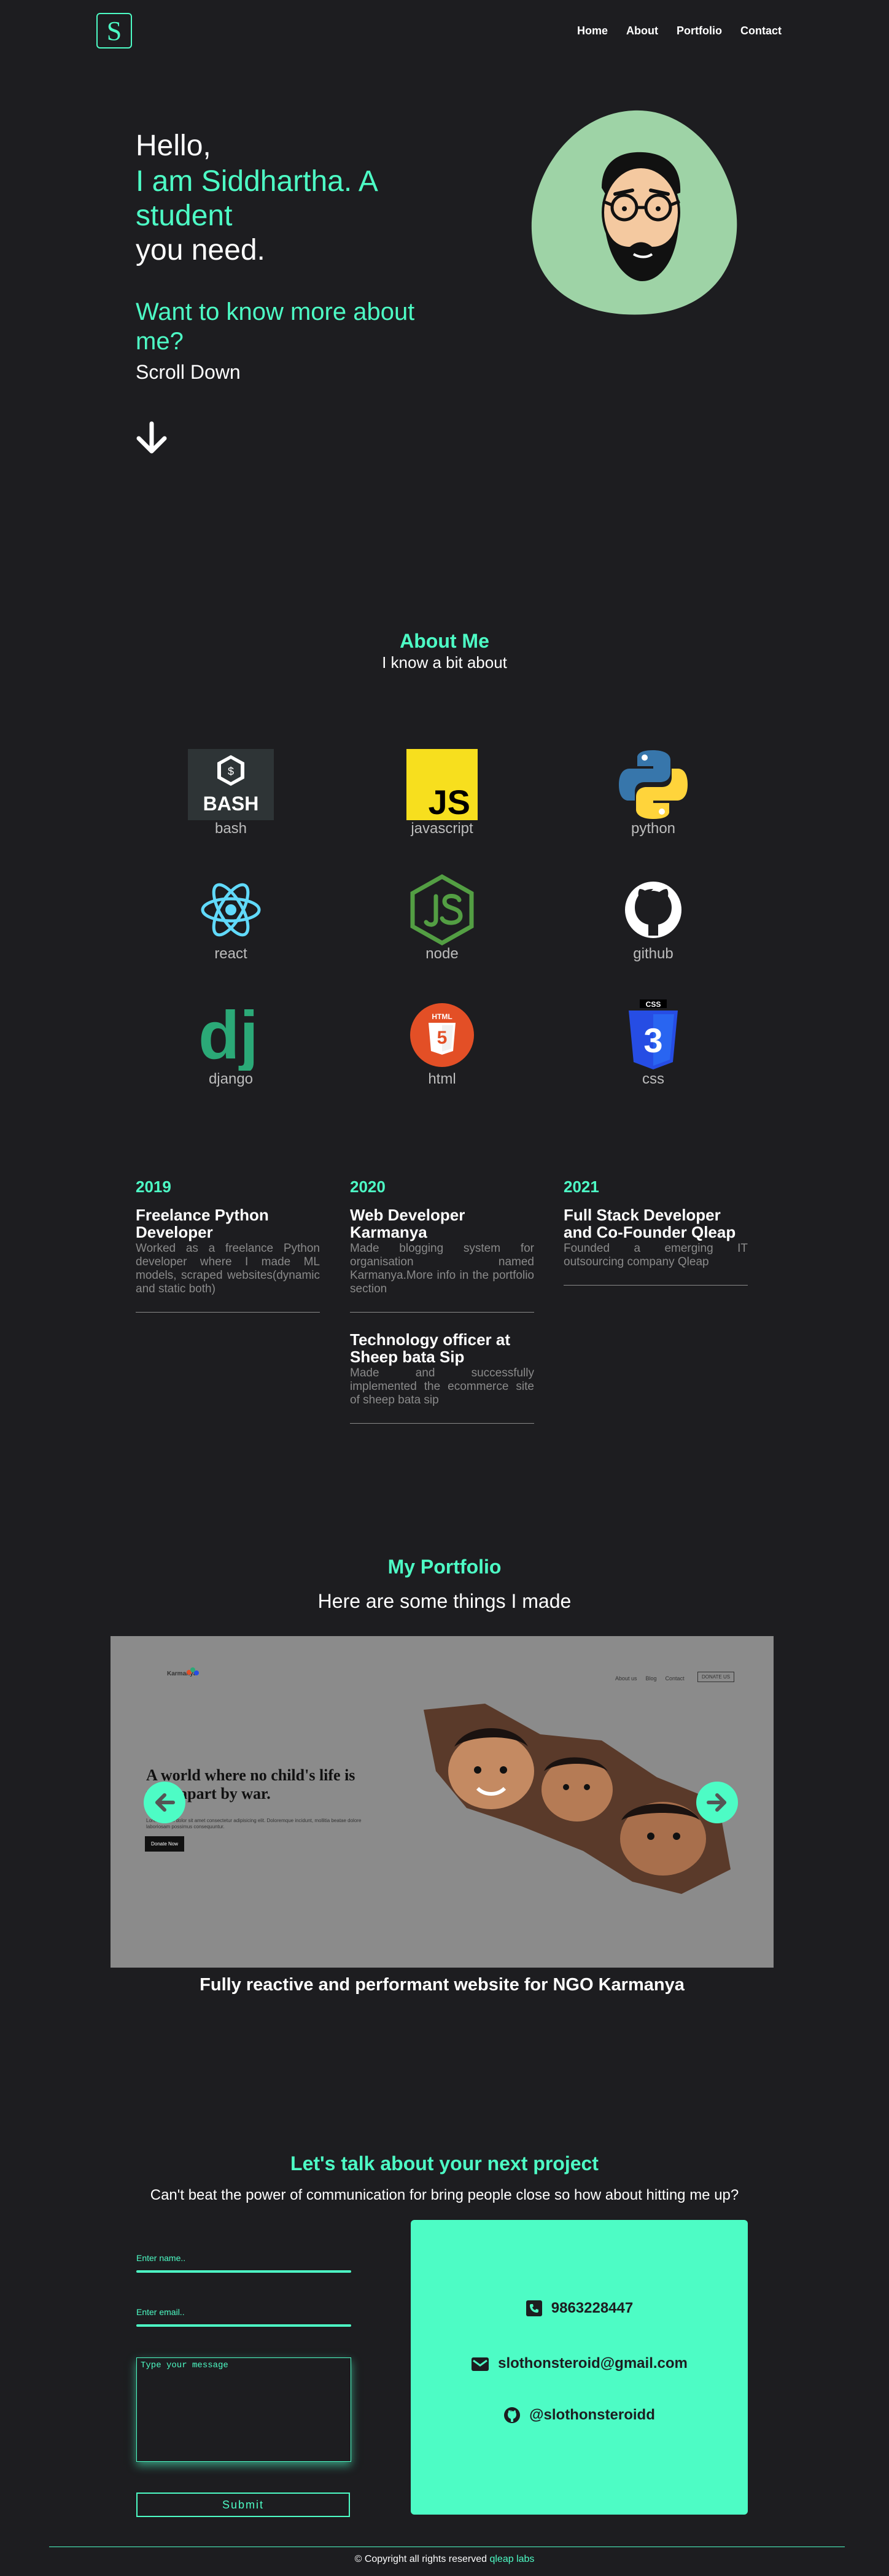 This screenshot has height=2576, width=889. Describe the element at coordinates (653, 828) in the screenshot. I see `skill-label: python` at that location.